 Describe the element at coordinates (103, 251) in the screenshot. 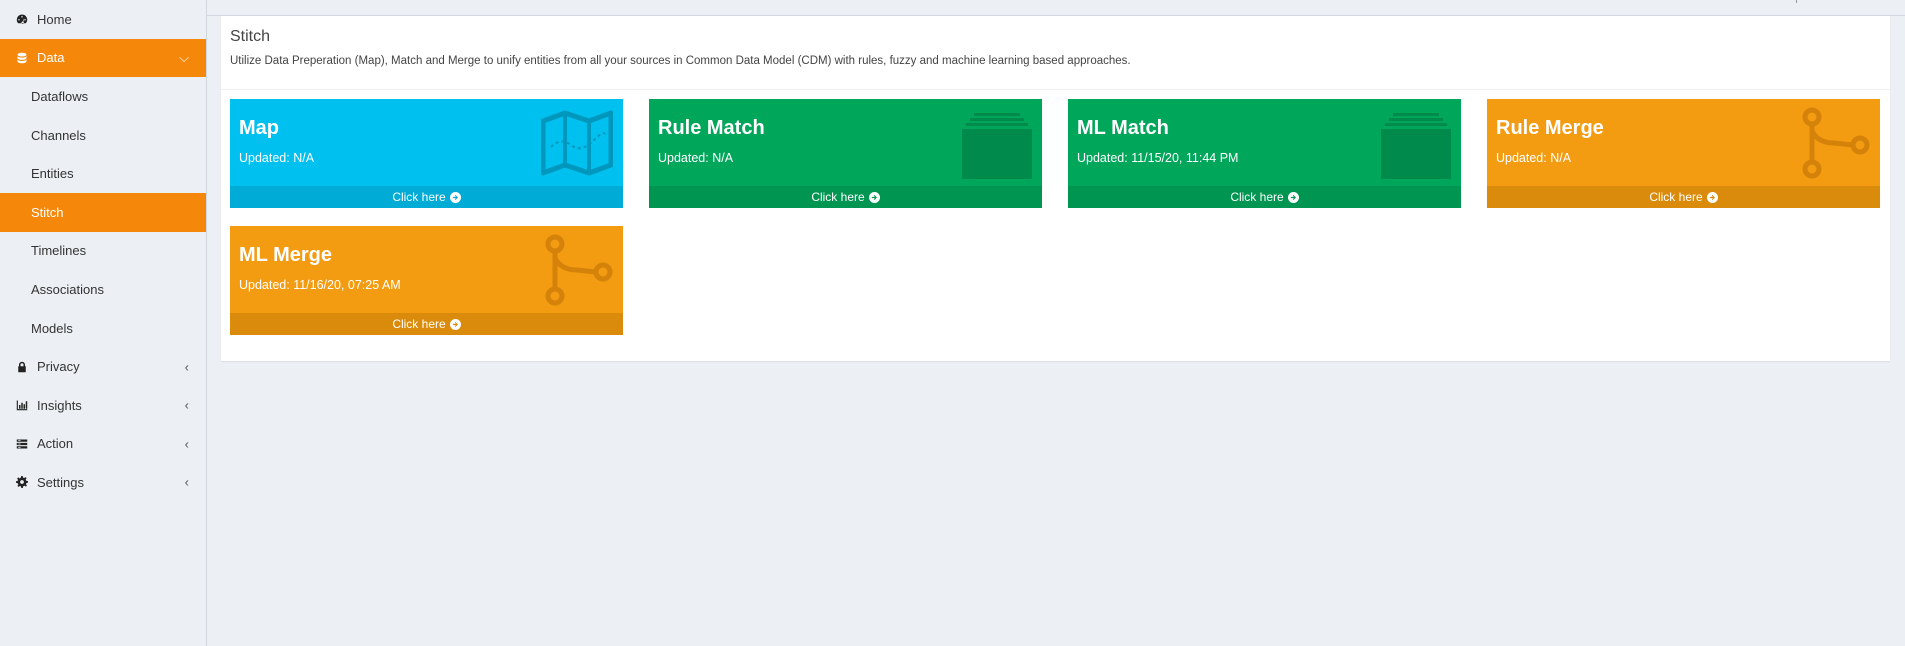

I see `sidebar-subitem-timelines: Timelines` at that location.